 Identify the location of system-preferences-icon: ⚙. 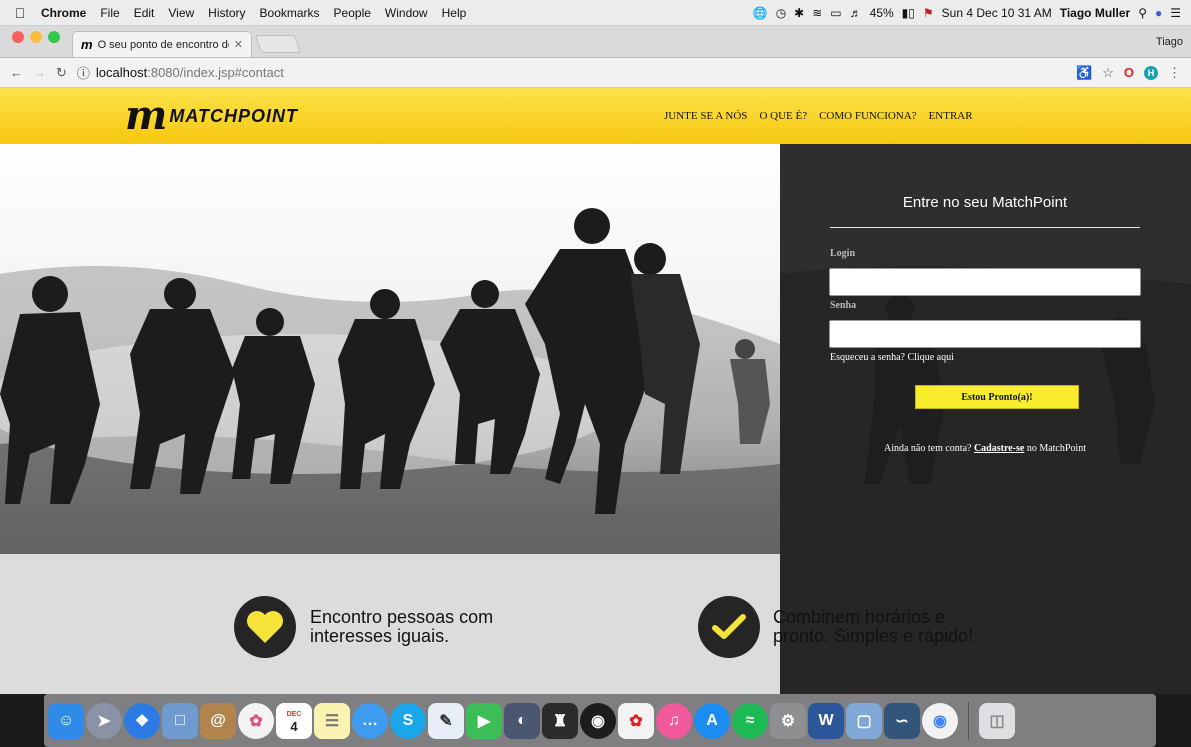
(788, 720).